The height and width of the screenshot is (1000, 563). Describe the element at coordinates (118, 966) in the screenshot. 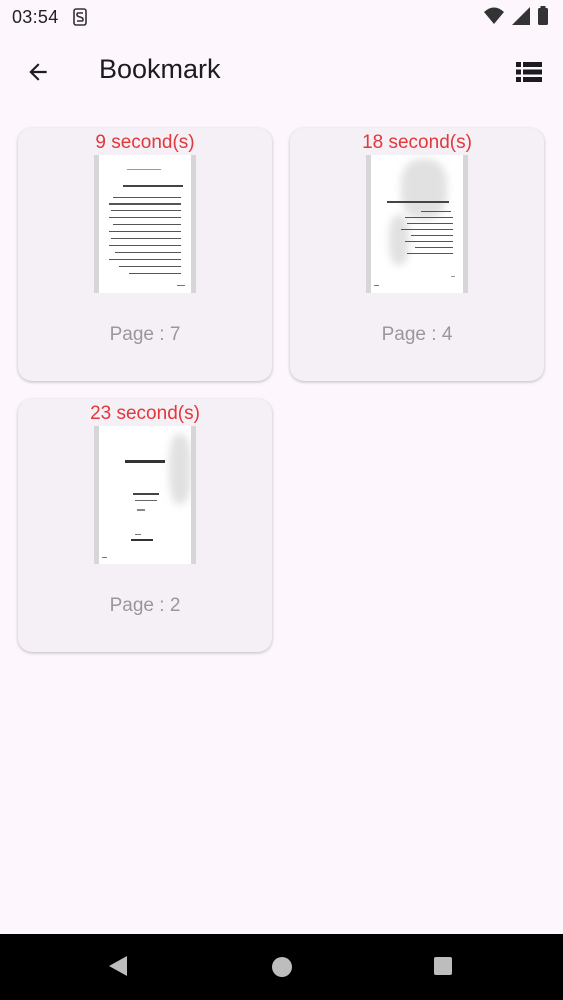

I see `back-triangle-icon` at that location.